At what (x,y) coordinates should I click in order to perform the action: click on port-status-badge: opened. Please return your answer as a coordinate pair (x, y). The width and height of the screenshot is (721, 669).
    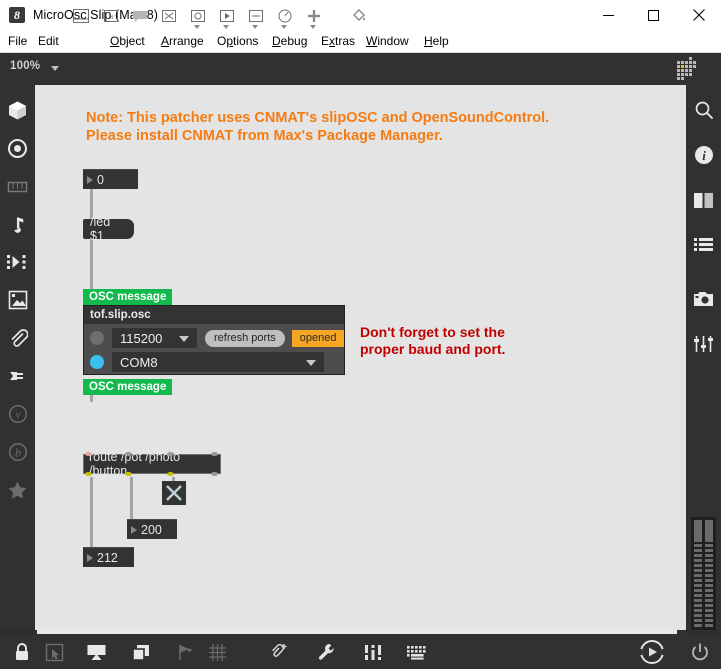
    Looking at the image, I should click on (318, 338).